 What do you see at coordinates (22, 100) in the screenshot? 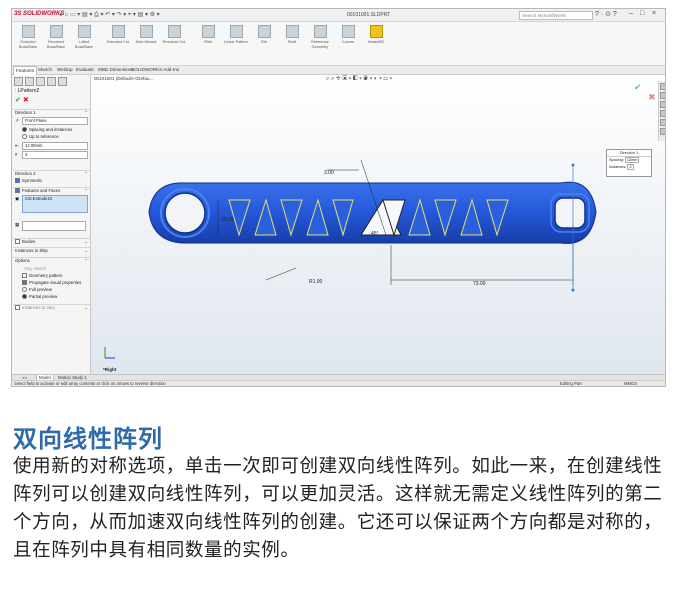
I see `ok-cancel-row: ✔ ✖` at bounding box center [22, 100].